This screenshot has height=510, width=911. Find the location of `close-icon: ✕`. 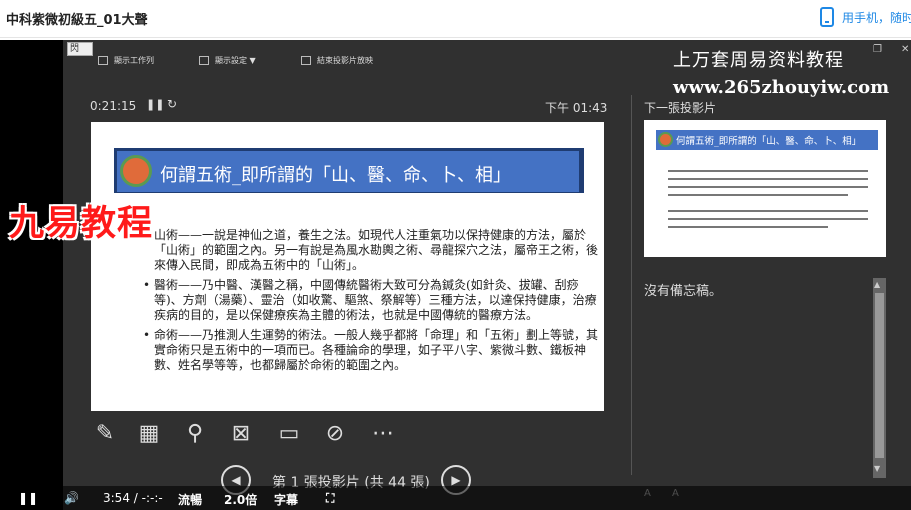

close-icon: ✕ is located at coordinates (905, 49).